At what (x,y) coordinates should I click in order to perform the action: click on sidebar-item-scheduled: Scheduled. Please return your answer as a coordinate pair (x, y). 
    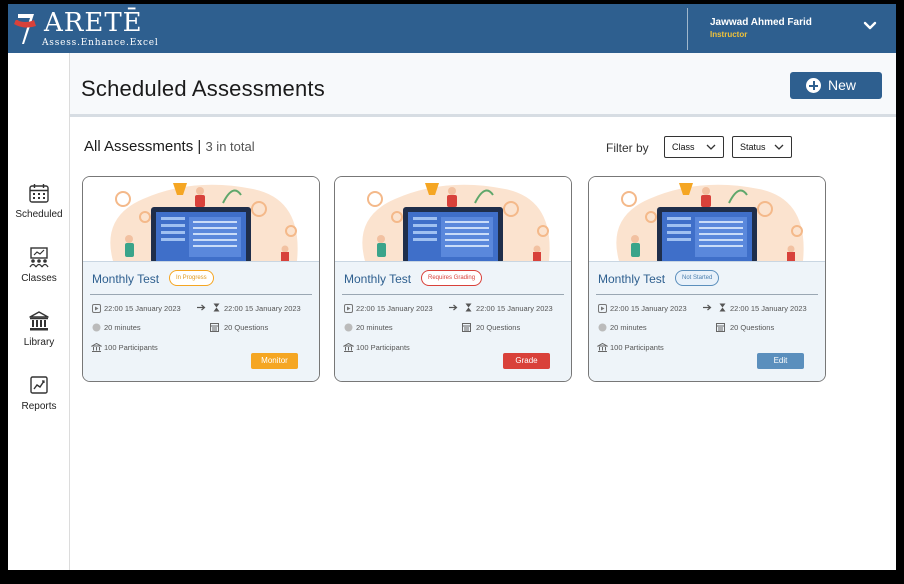
    Looking at the image, I should click on (39, 207).